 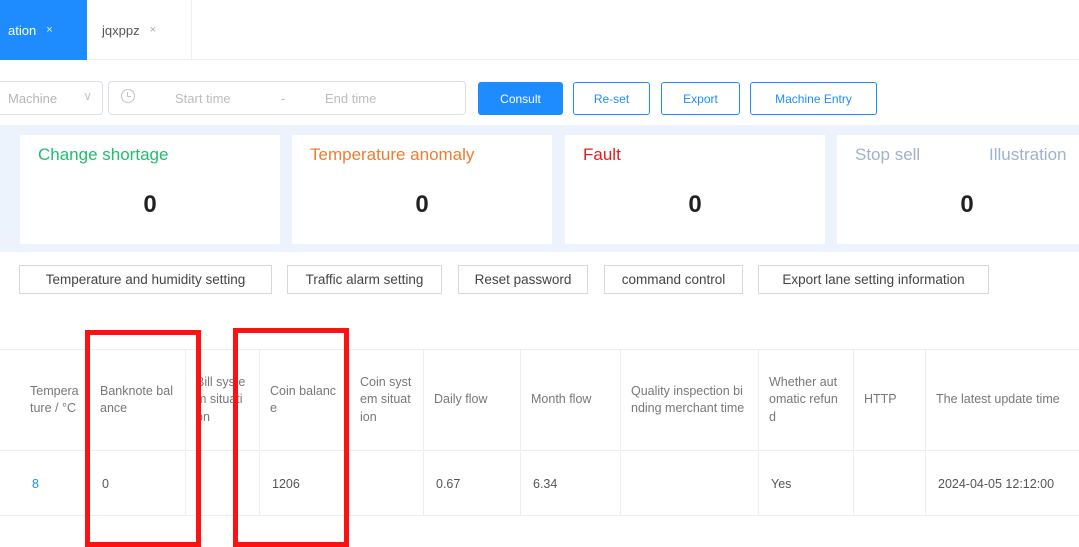 What do you see at coordinates (890, 400) in the screenshot?
I see `column-header-http: HTTP` at bounding box center [890, 400].